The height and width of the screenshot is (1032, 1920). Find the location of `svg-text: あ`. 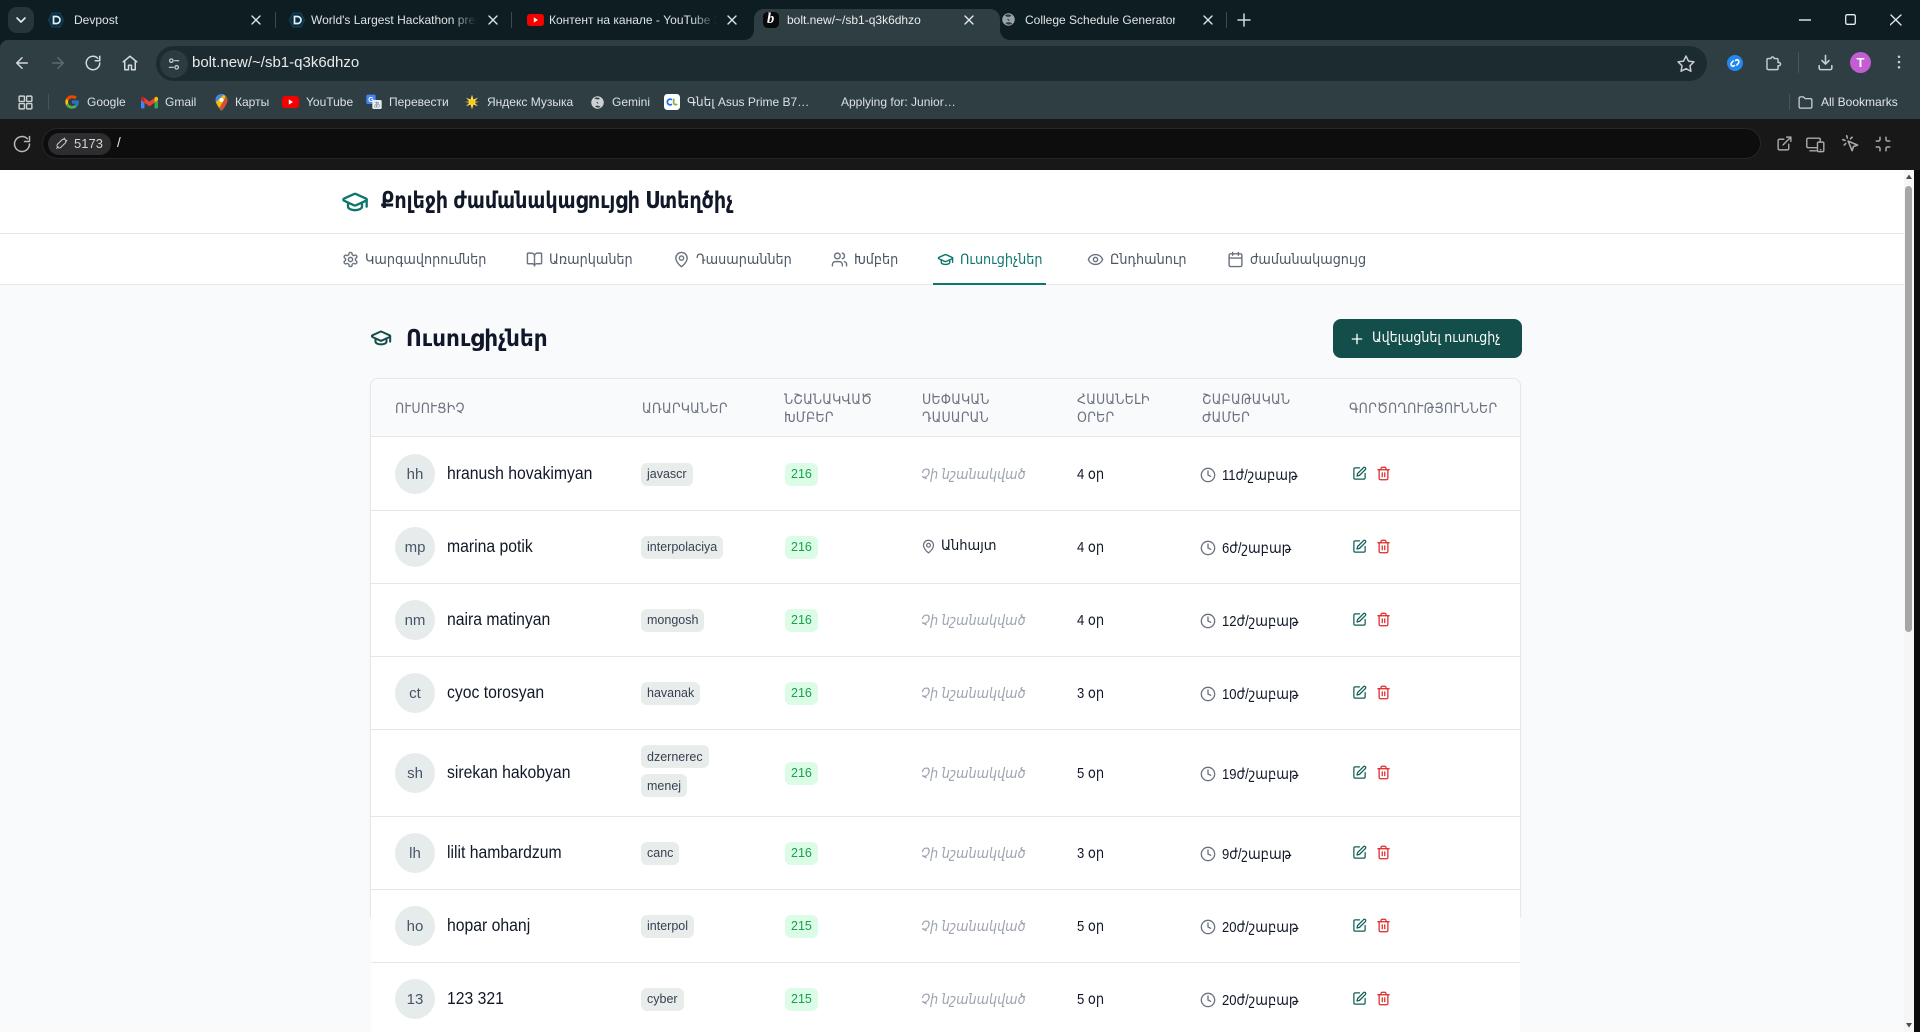

svg-text: あ is located at coordinates (377, 105).